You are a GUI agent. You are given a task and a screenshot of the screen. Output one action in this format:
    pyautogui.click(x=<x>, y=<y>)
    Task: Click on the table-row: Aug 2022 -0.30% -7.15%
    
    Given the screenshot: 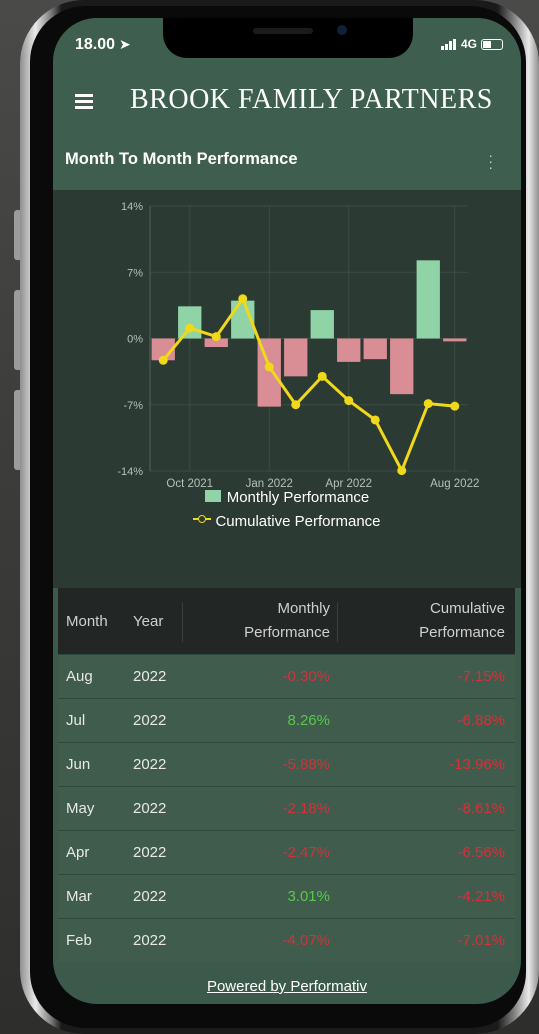 What is the action you would take?
    pyautogui.click(x=286, y=676)
    